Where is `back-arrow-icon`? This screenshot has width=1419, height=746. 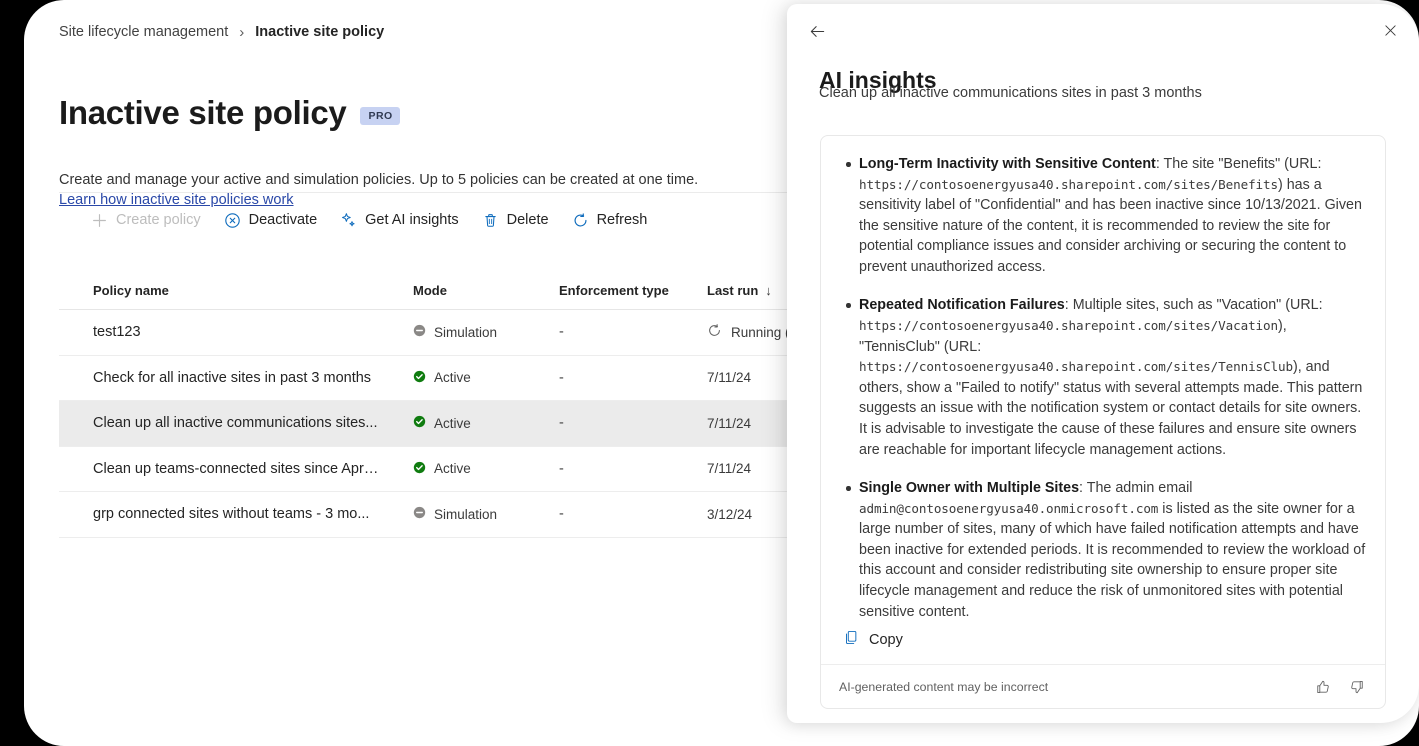
back-arrow-icon is located at coordinates (817, 34).